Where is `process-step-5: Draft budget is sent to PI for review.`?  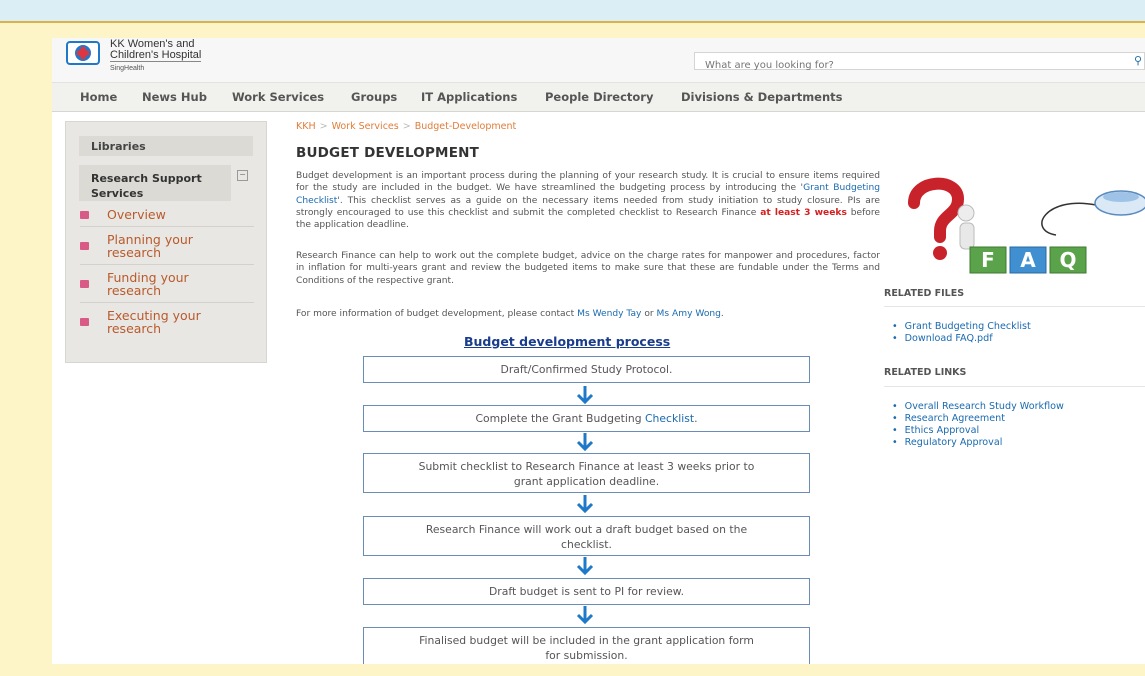
process-step-5: Draft budget is sent to PI for review. is located at coordinates (586, 591).